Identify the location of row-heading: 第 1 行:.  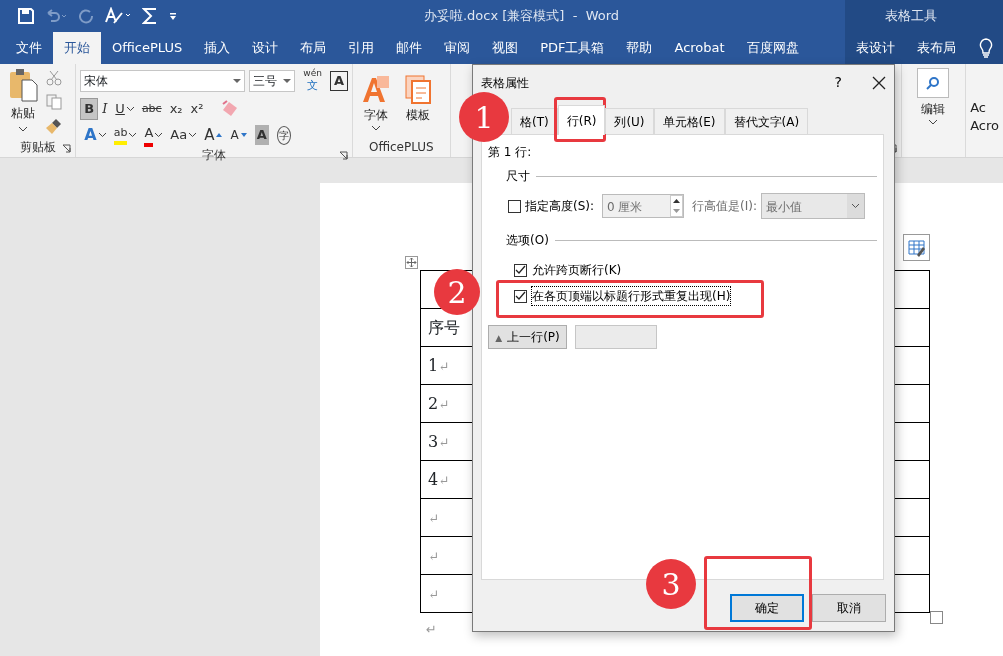
(510, 152).